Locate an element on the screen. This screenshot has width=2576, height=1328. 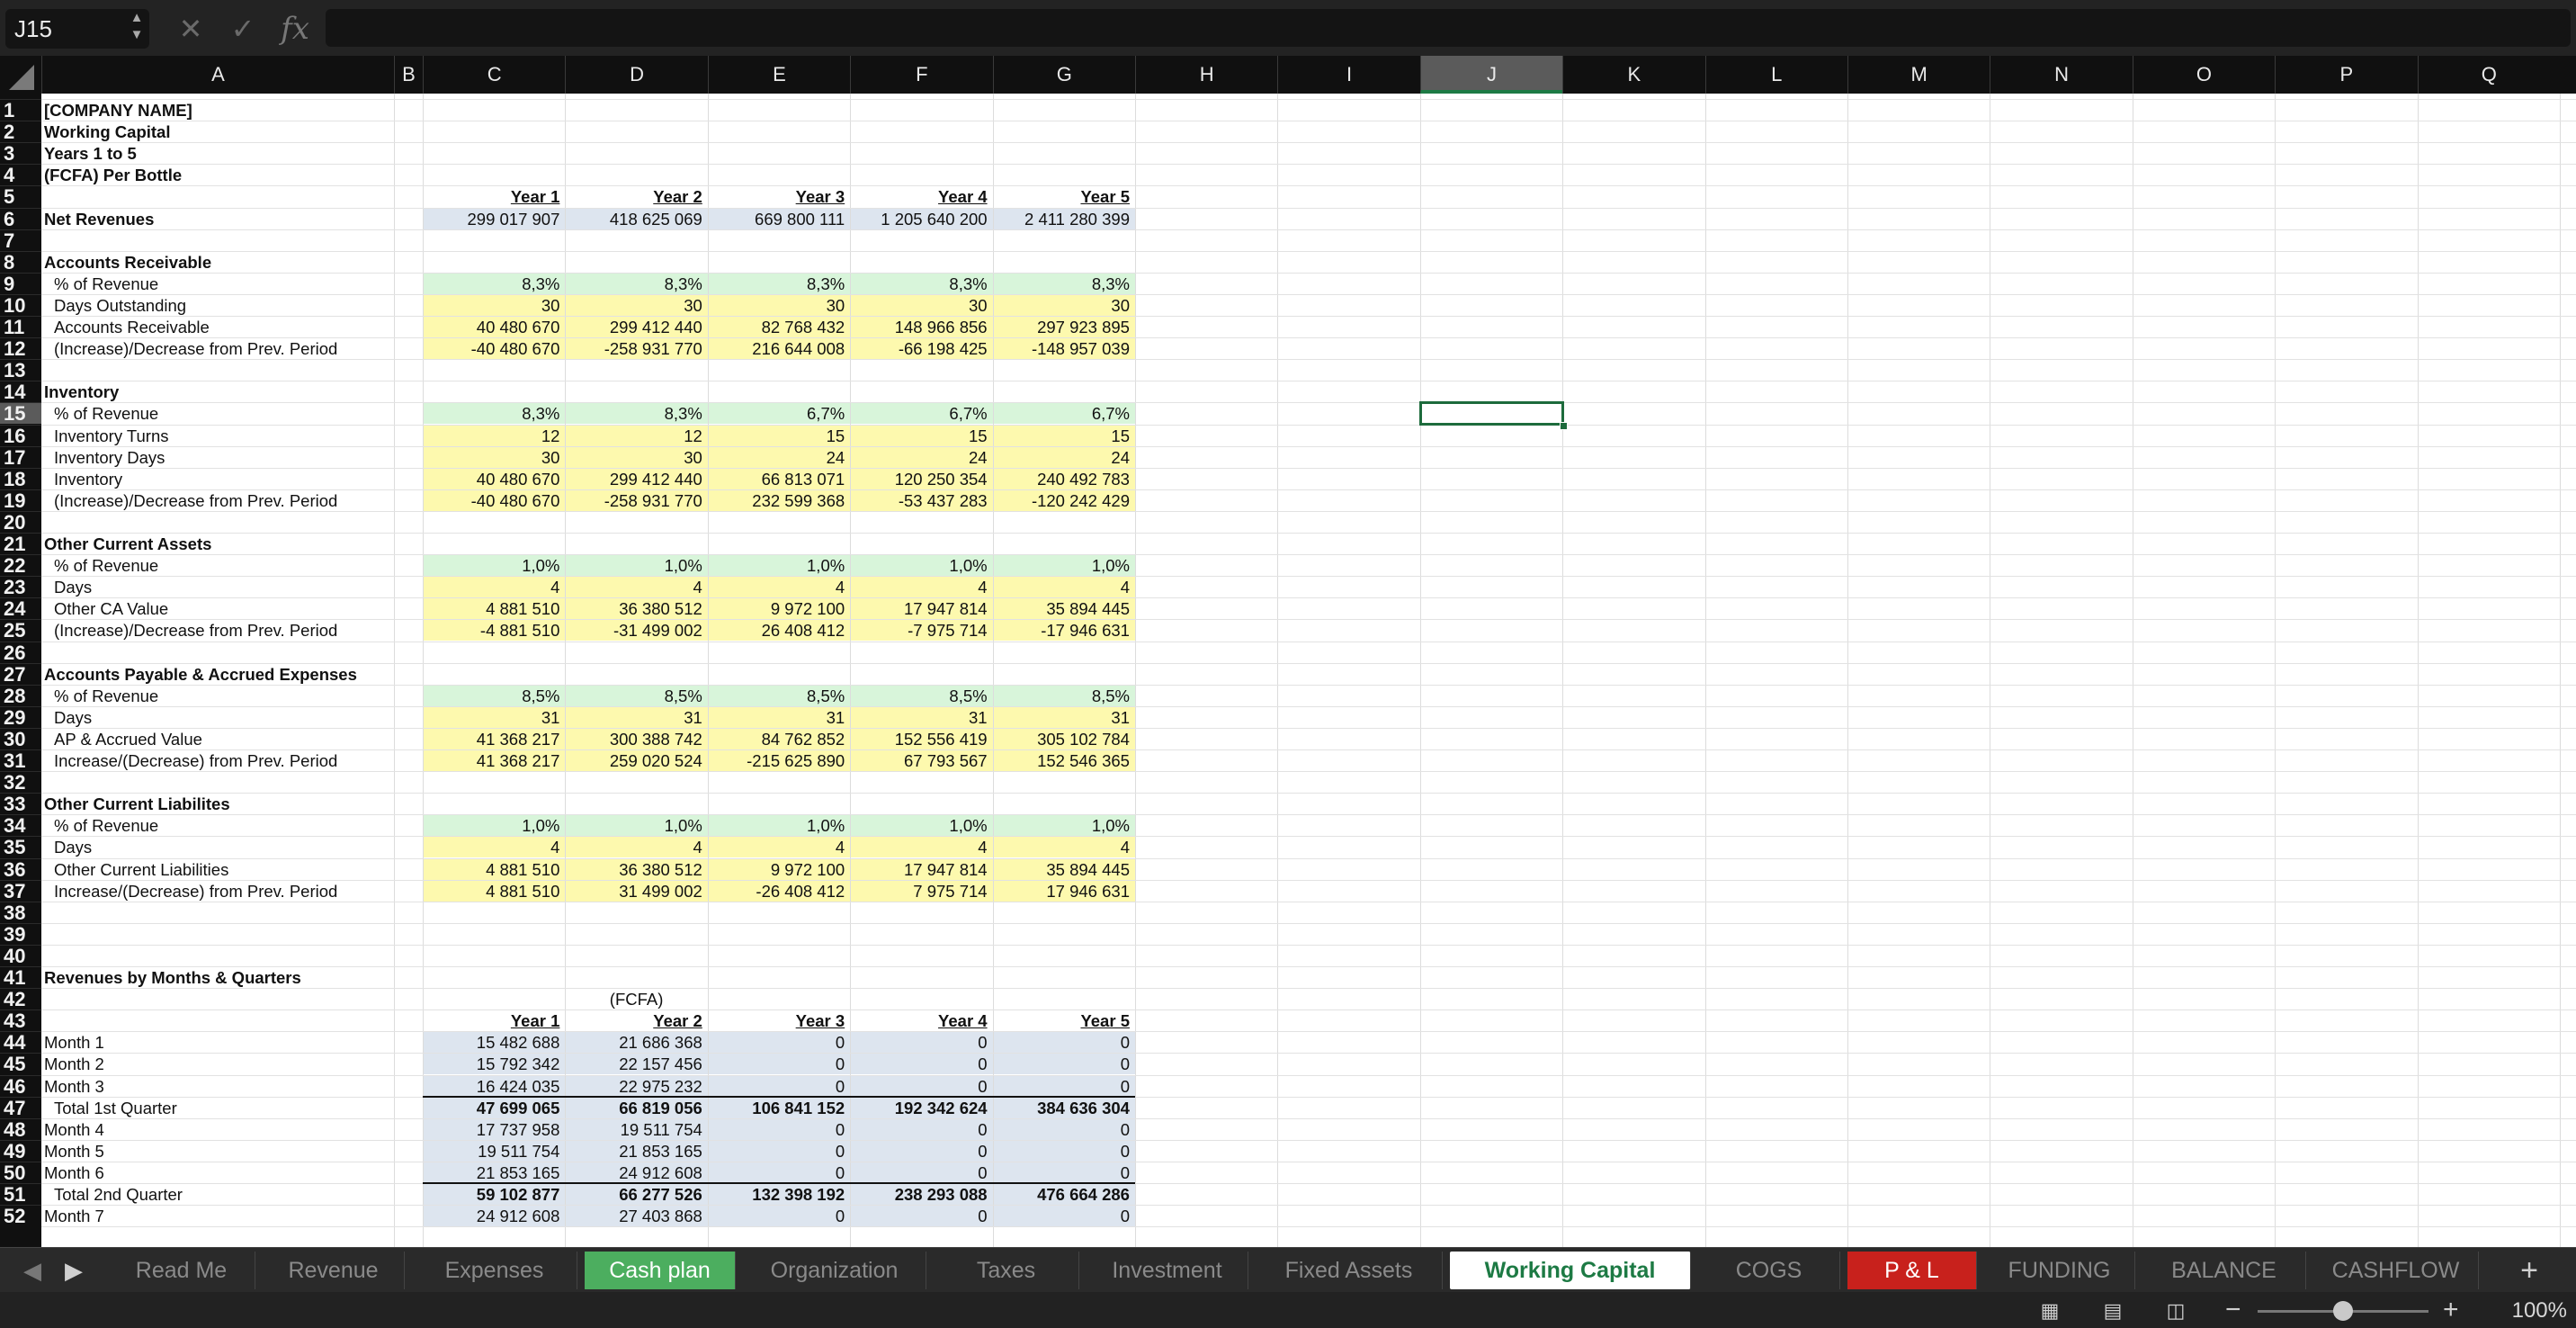
value-cell: 148 966 856 is located at coordinates (921, 327).